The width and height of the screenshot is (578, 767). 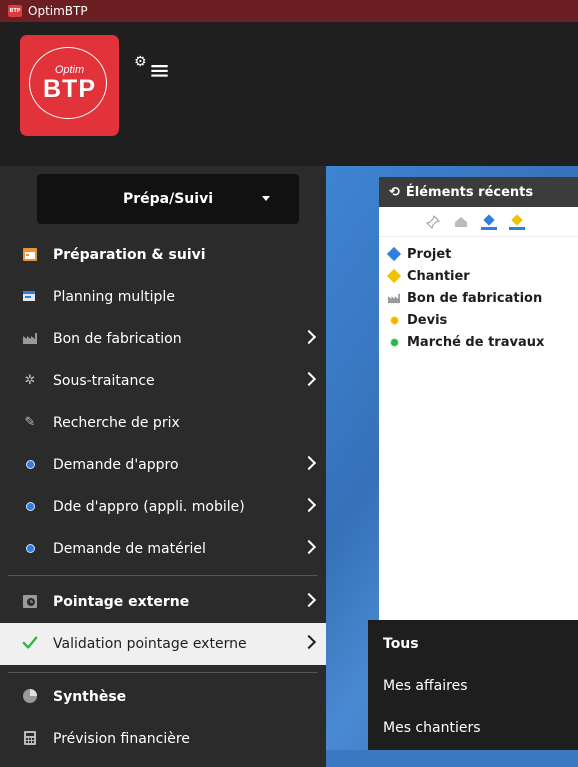 I want to click on sidebar-item-demande-materiel: Demande de matériel, so click(x=163, y=549).